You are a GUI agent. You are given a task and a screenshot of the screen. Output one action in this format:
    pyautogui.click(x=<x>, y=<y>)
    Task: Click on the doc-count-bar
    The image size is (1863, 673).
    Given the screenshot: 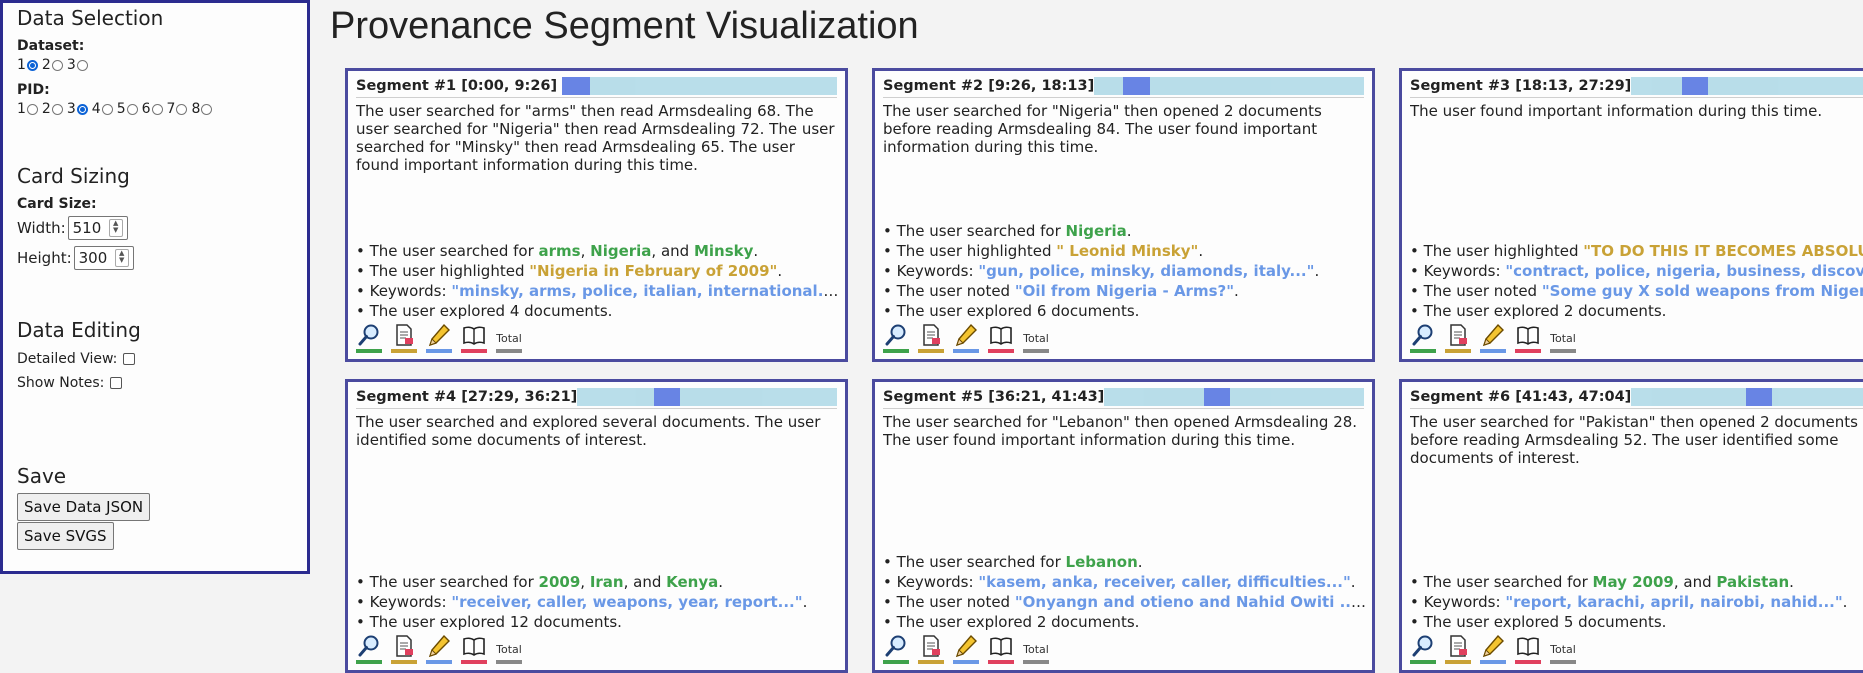 What is the action you would take?
    pyautogui.click(x=1458, y=351)
    